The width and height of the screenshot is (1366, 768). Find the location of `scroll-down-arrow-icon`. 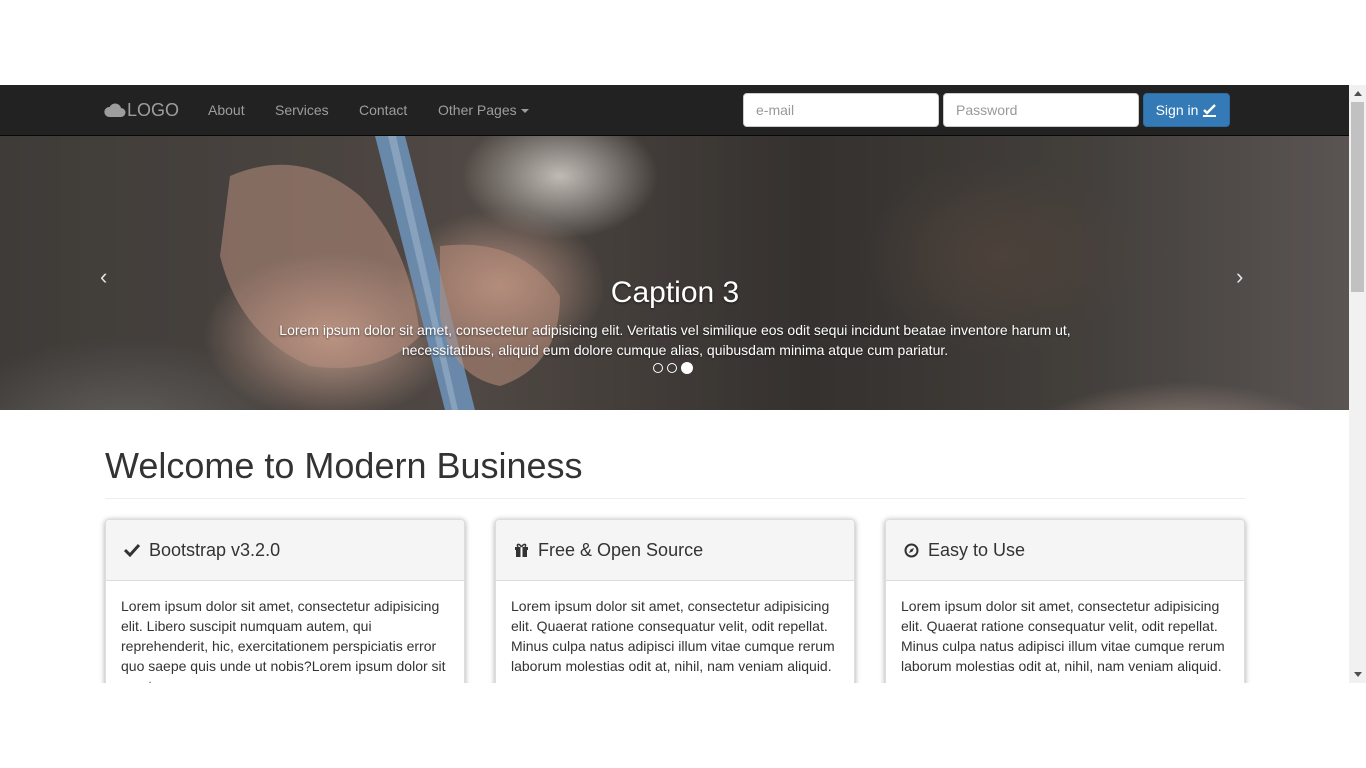

scroll-down-arrow-icon is located at coordinates (1357, 674).